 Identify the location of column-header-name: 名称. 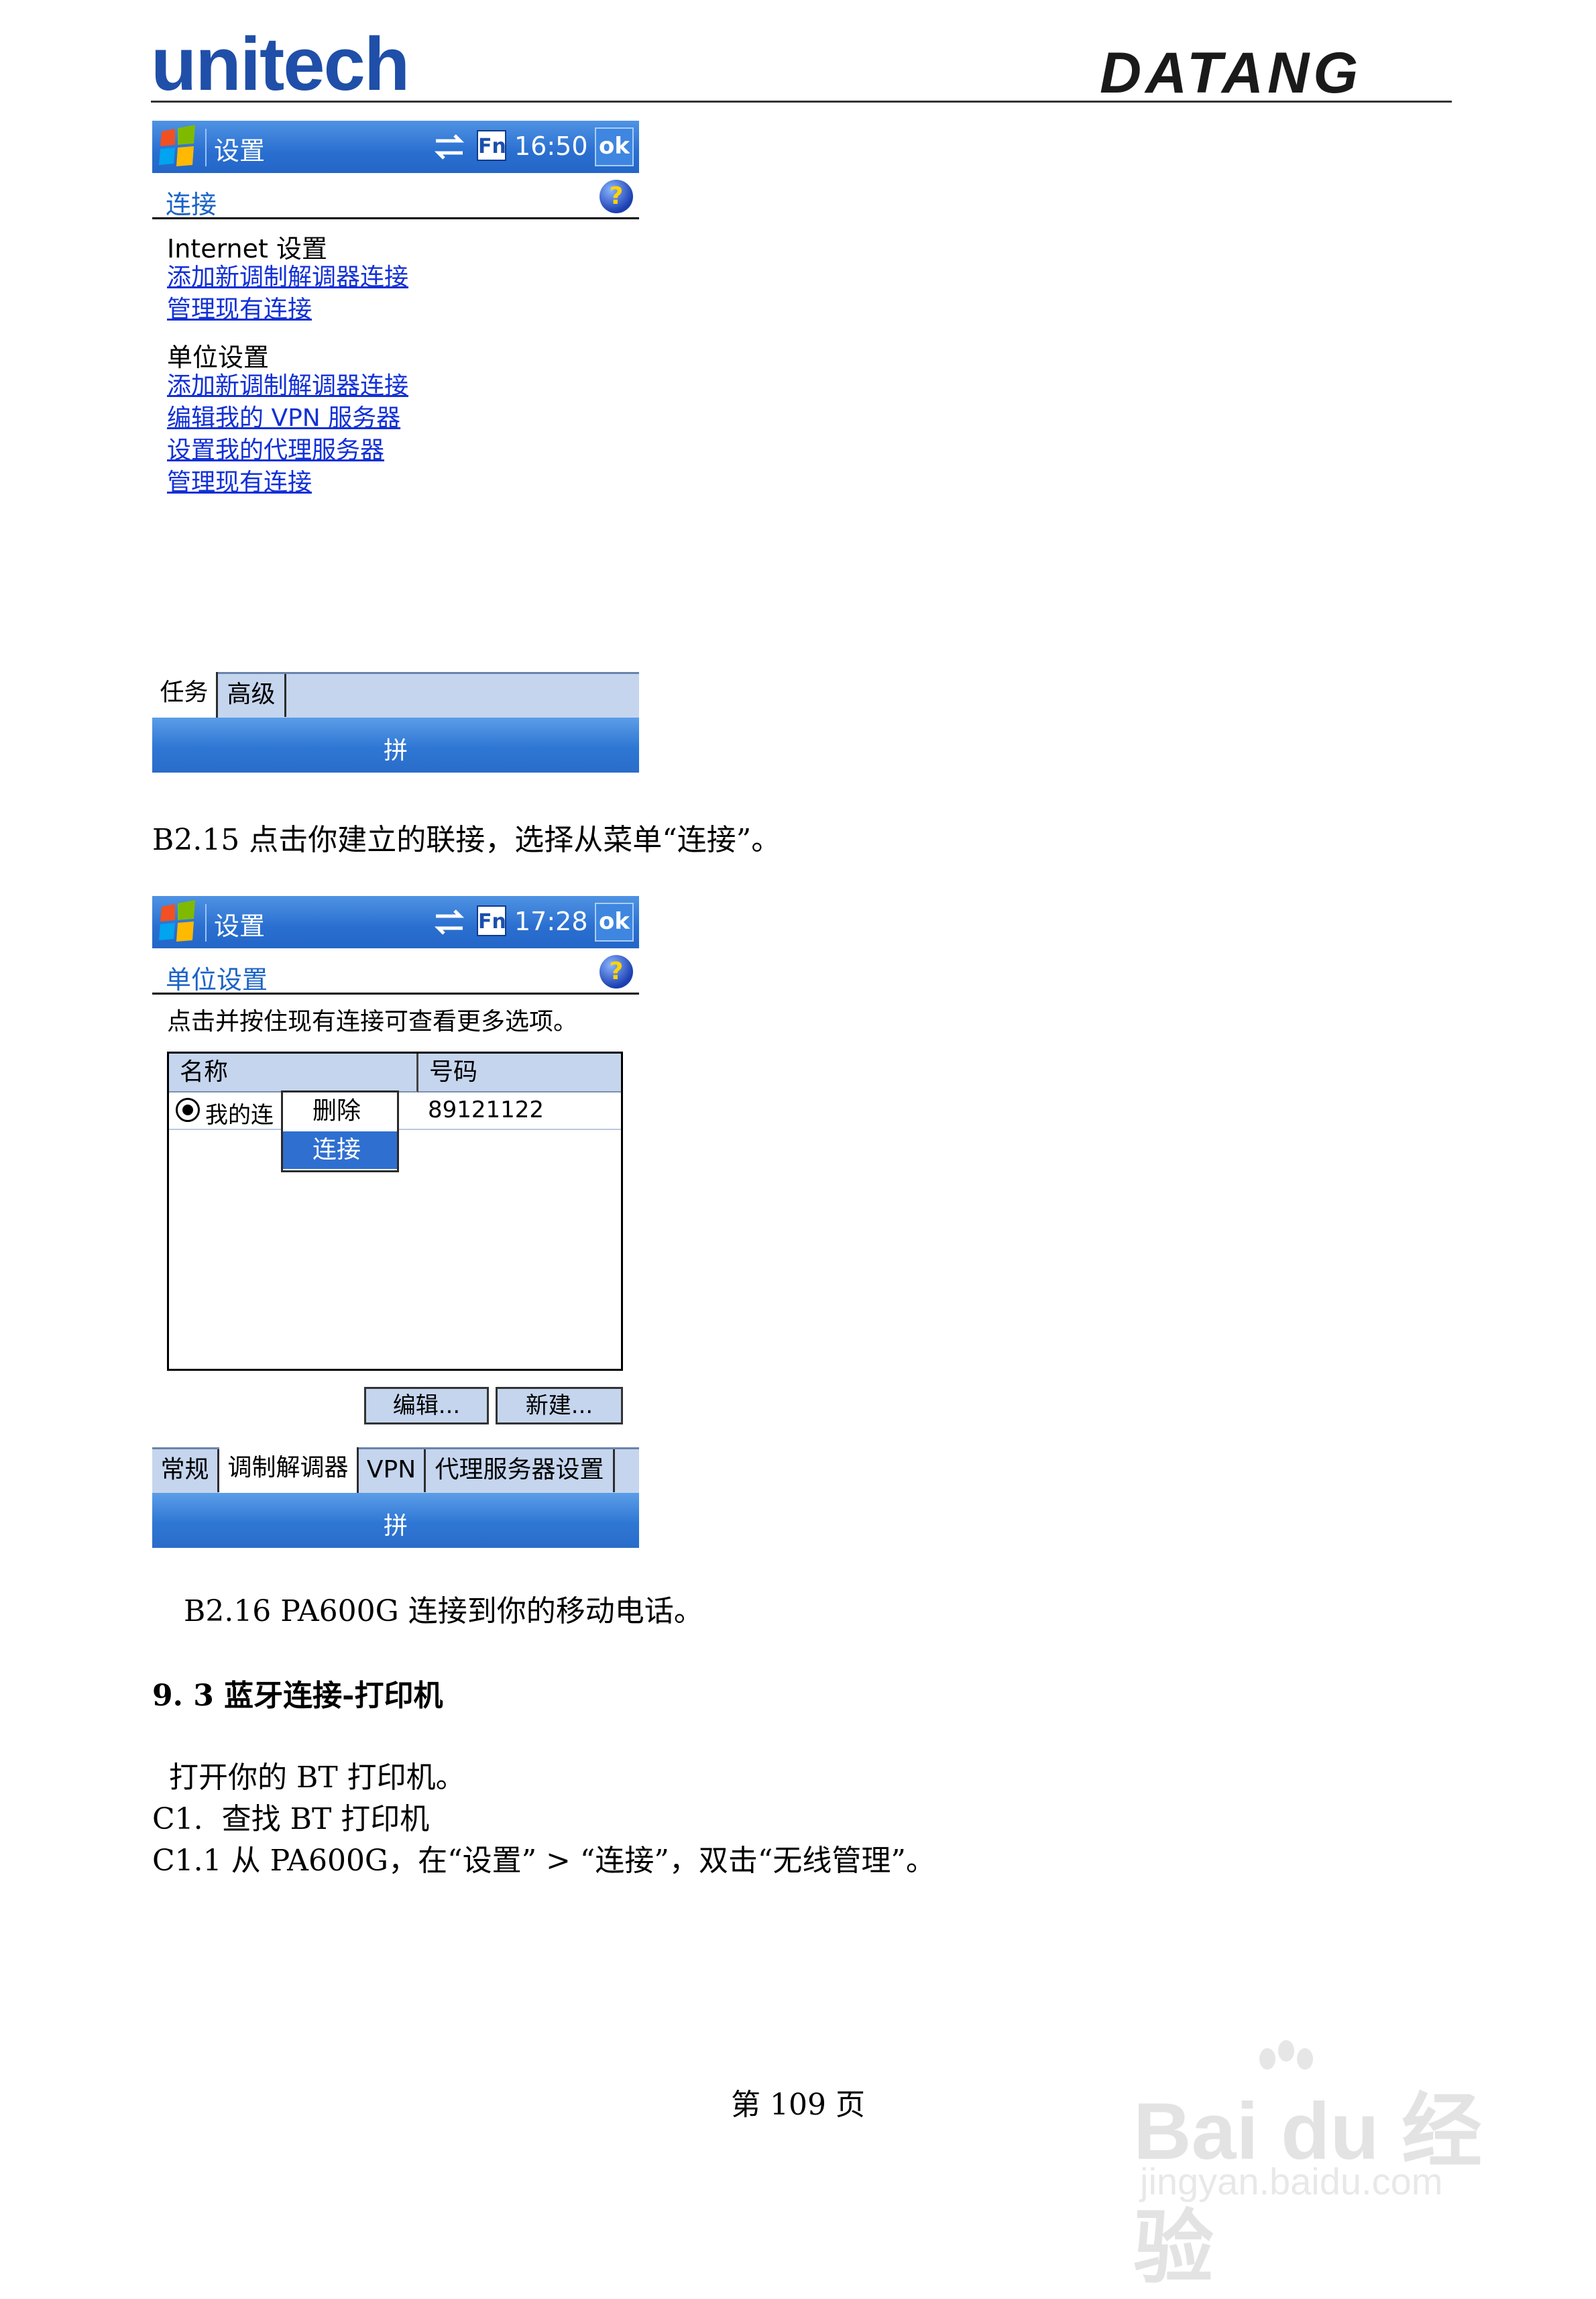
(293, 1073).